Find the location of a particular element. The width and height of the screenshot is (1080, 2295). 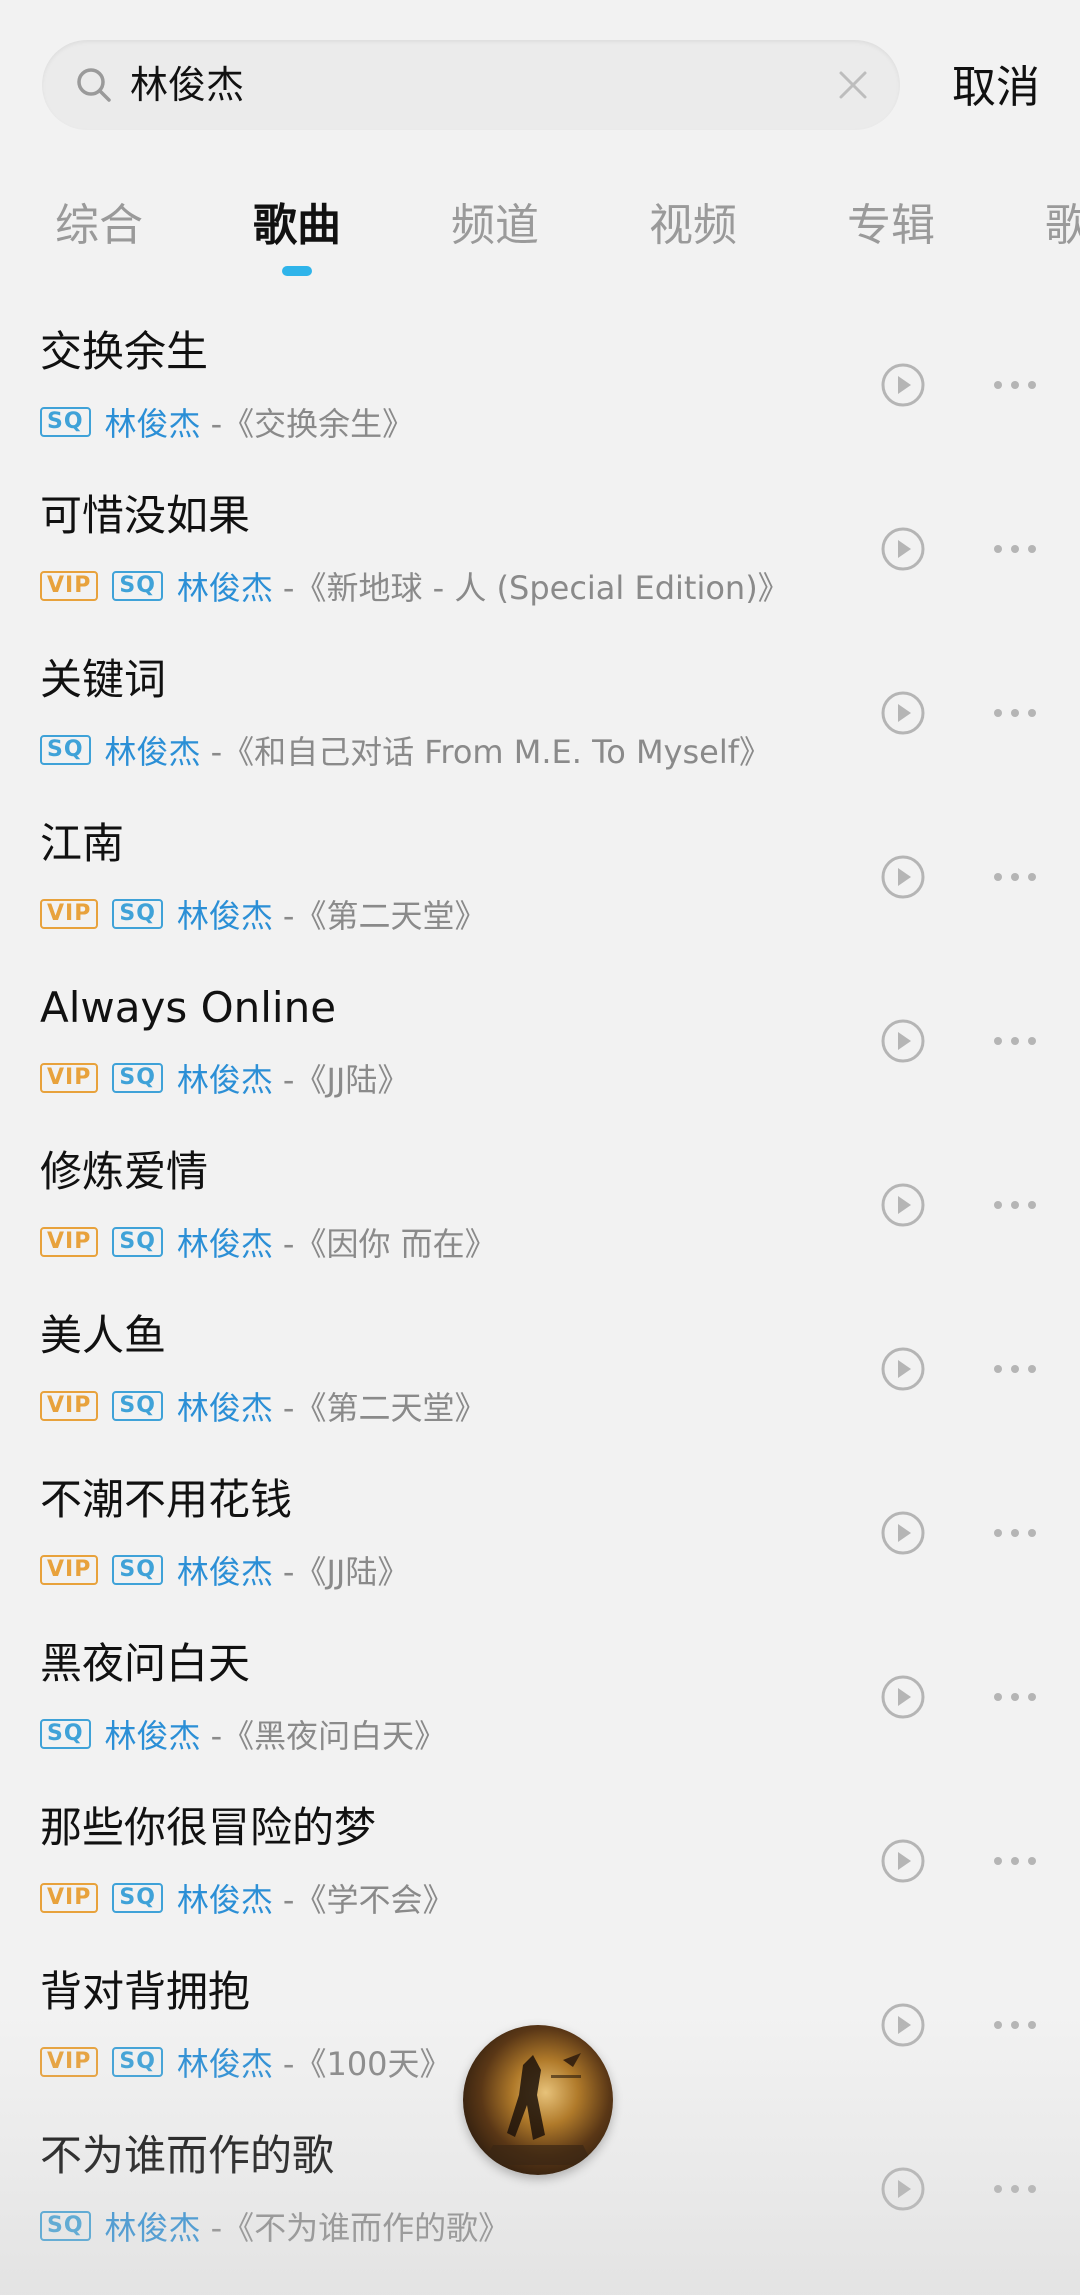

song-meta: SQ 林俊杰 -《不为谁而作的歌》 is located at coordinates (275, 2226).